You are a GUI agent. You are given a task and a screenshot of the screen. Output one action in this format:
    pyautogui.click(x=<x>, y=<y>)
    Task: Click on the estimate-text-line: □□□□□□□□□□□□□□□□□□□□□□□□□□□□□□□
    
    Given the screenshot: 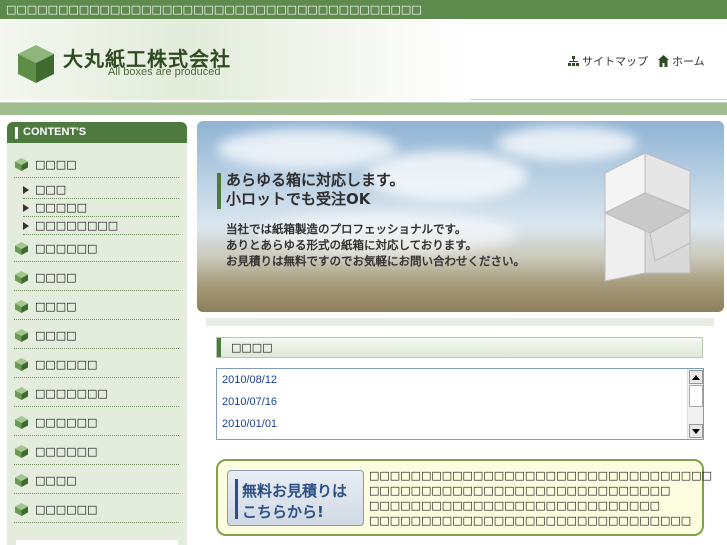 What is the action you would take?
    pyautogui.click(x=530, y=520)
    